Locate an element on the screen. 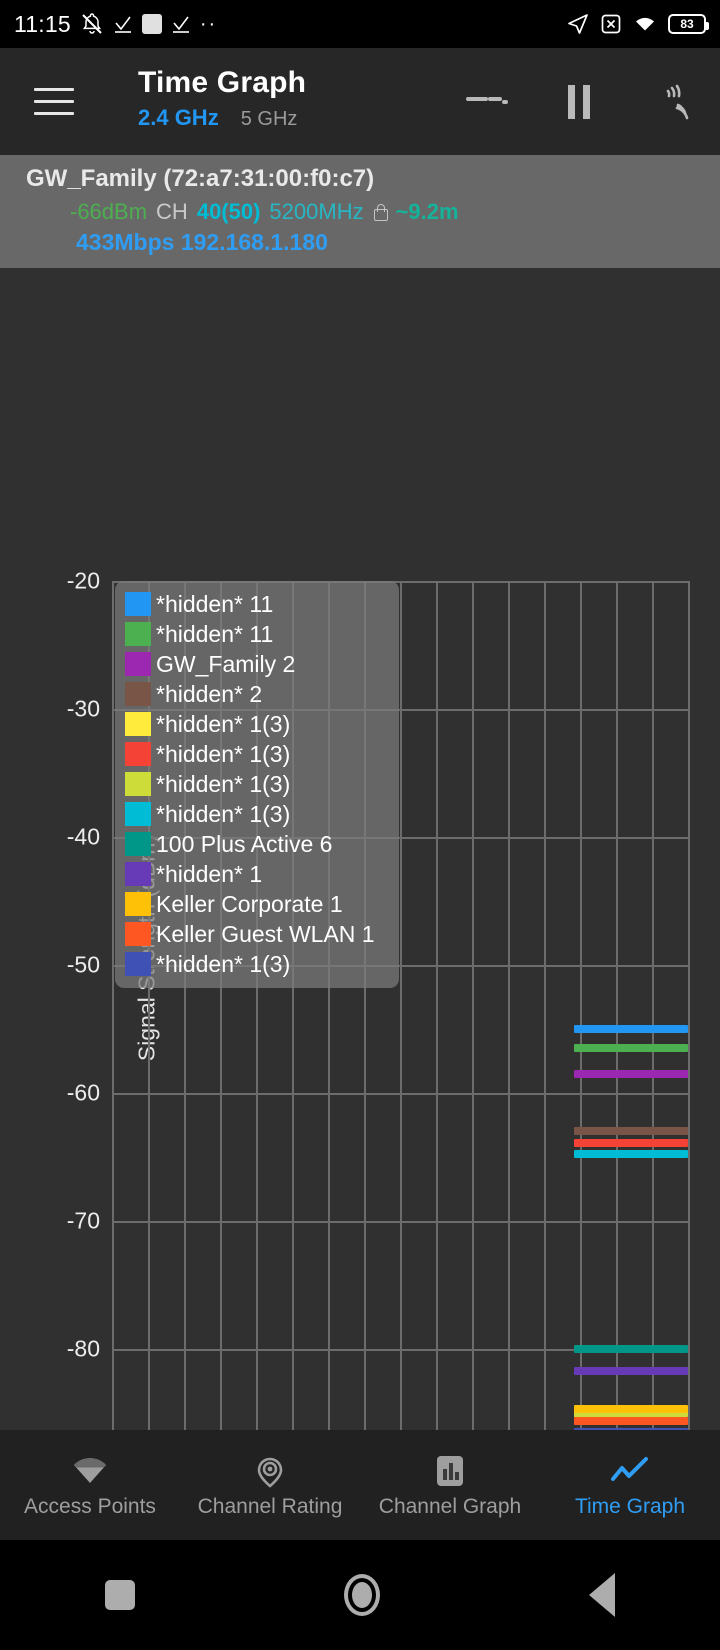  pause-icon is located at coordinates (579, 102).